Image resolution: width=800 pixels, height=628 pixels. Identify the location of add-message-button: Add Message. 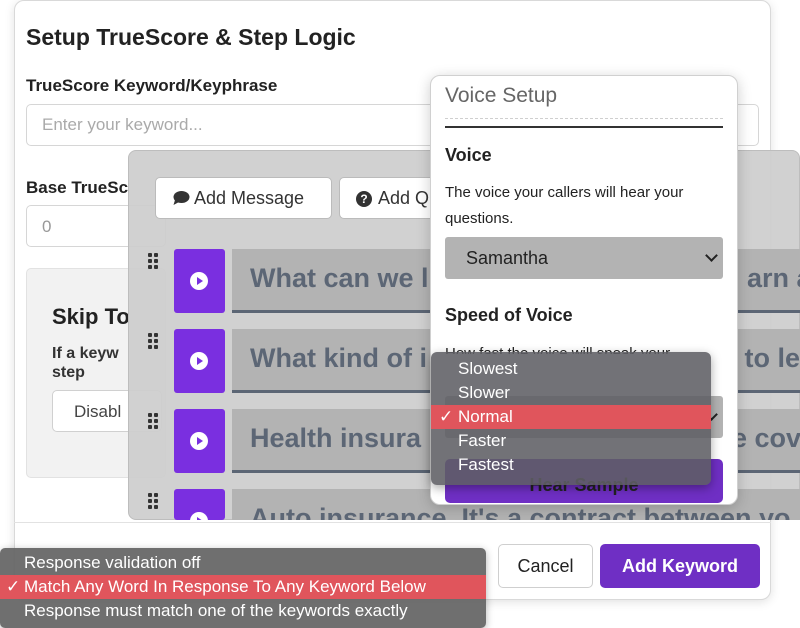
(243, 198).